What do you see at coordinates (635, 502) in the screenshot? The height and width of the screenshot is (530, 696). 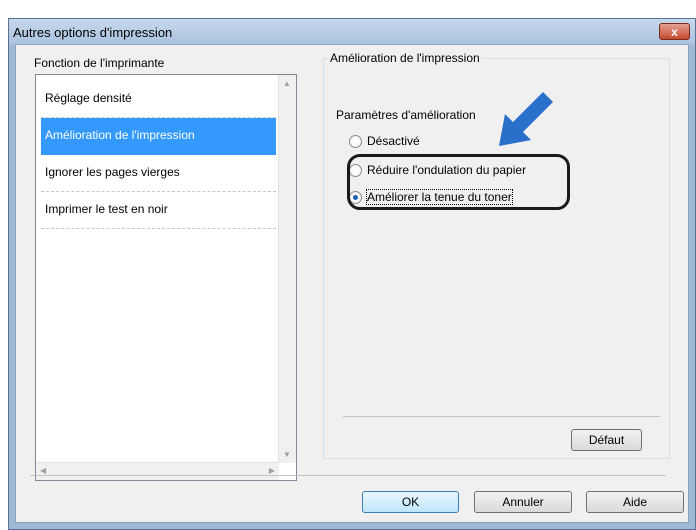 I see `help-button: Aide` at bounding box center [635, 502].